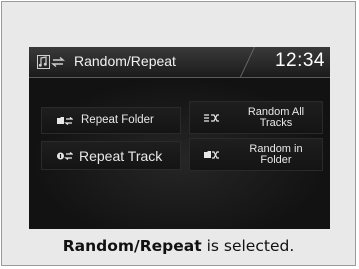 The width and height of the screenshot is (359, 269). I want to click on random-in-folder-line2: Folder, so click(276, 160).